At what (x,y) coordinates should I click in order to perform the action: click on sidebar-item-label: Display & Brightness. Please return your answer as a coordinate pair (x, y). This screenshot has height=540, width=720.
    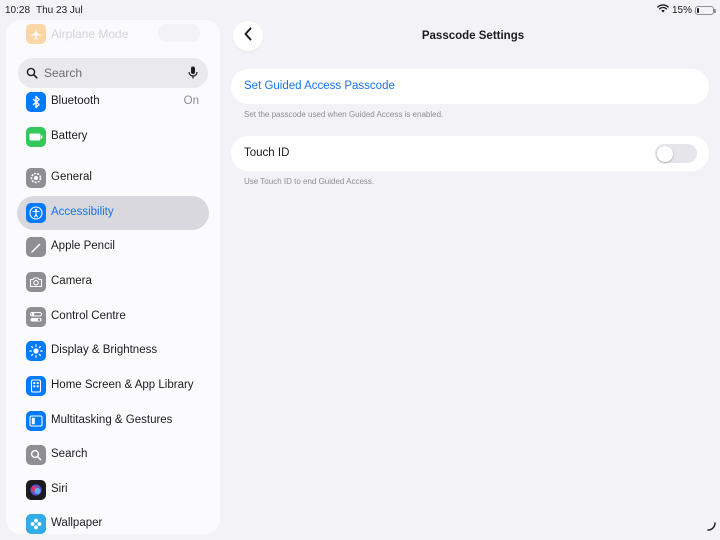
    Looking at the image, I should click on (104, 350).